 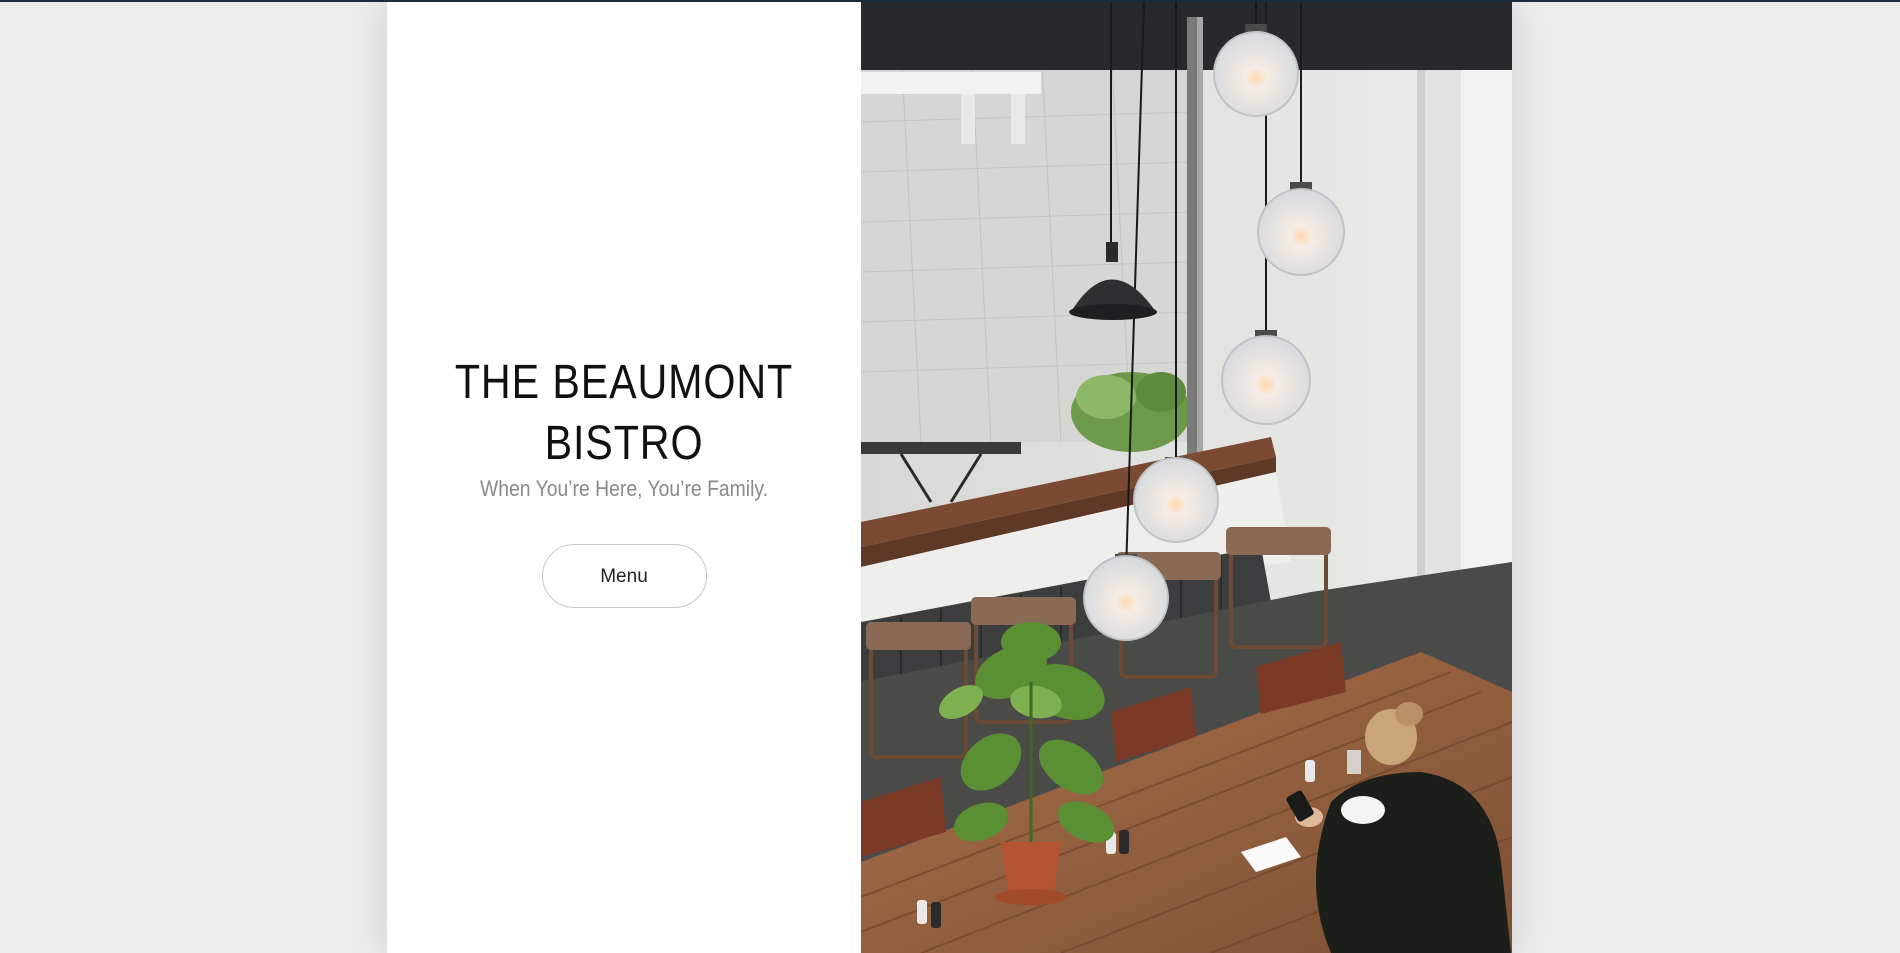 I want to click on page-title: THE BEAUMONT BISTRO, so click(x=624, y=413).